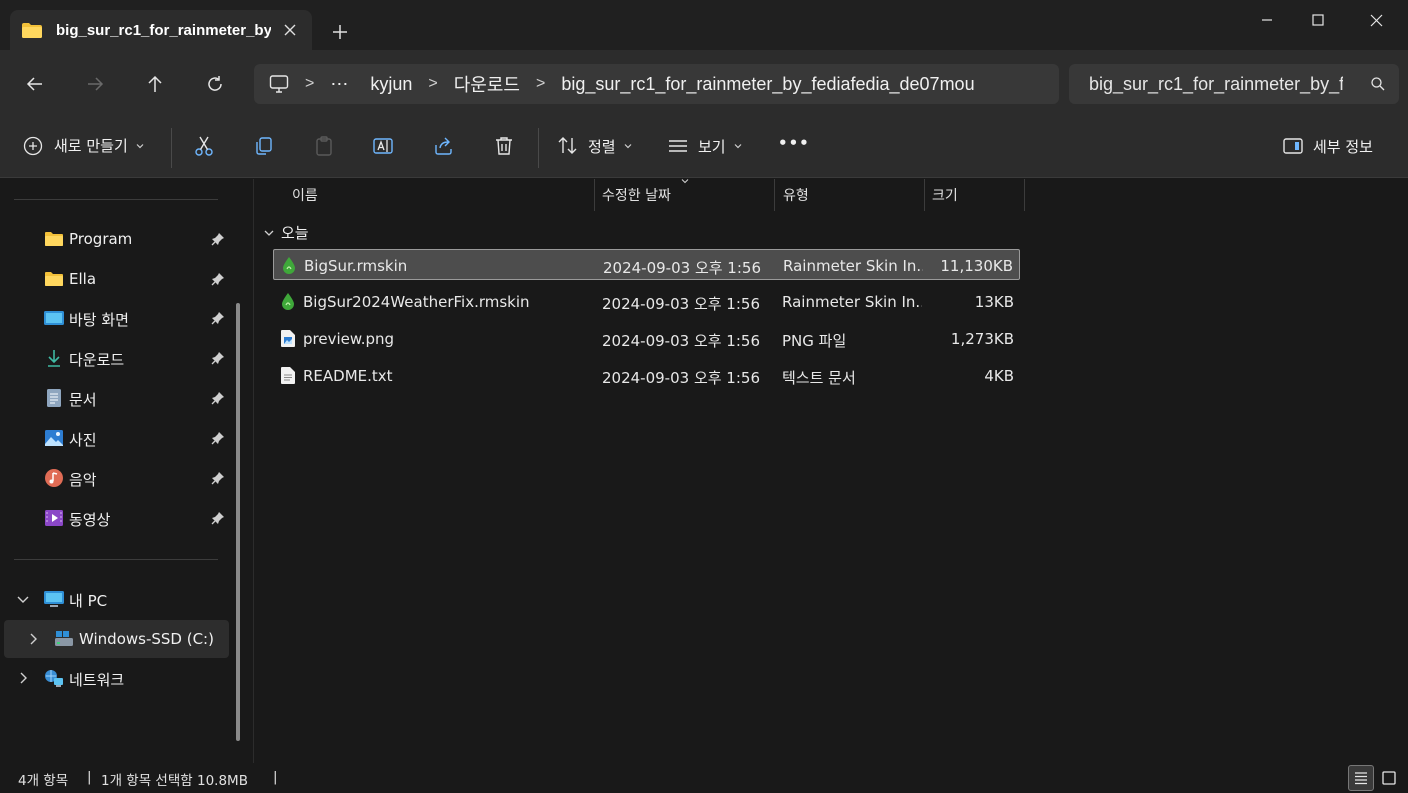  Describe the element at coordinates (383, 146) in the screenshot. I see `rename-button` at that location.